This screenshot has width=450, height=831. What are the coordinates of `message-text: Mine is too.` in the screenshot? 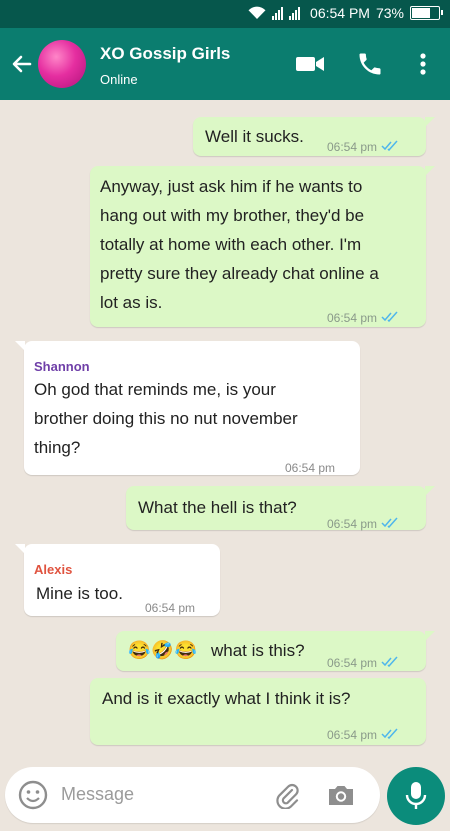 It's located at (79, 593).